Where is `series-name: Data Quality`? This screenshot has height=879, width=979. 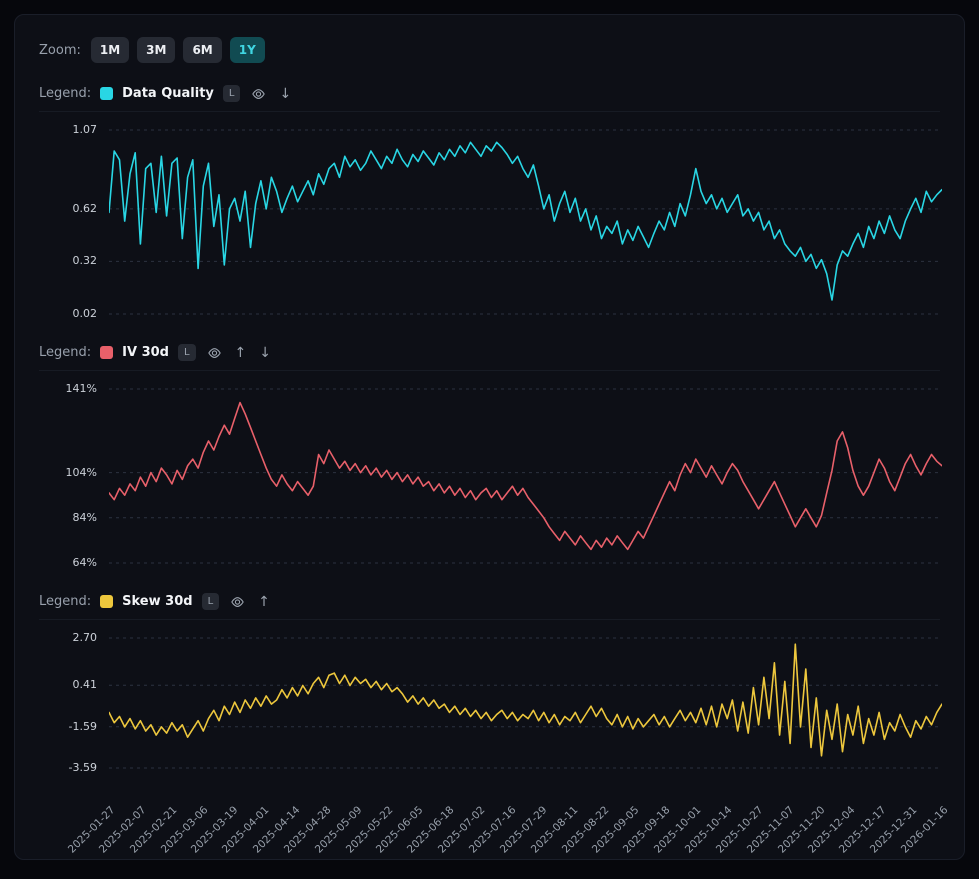
series-name: Data Quality is located at coordinates (168, 93).